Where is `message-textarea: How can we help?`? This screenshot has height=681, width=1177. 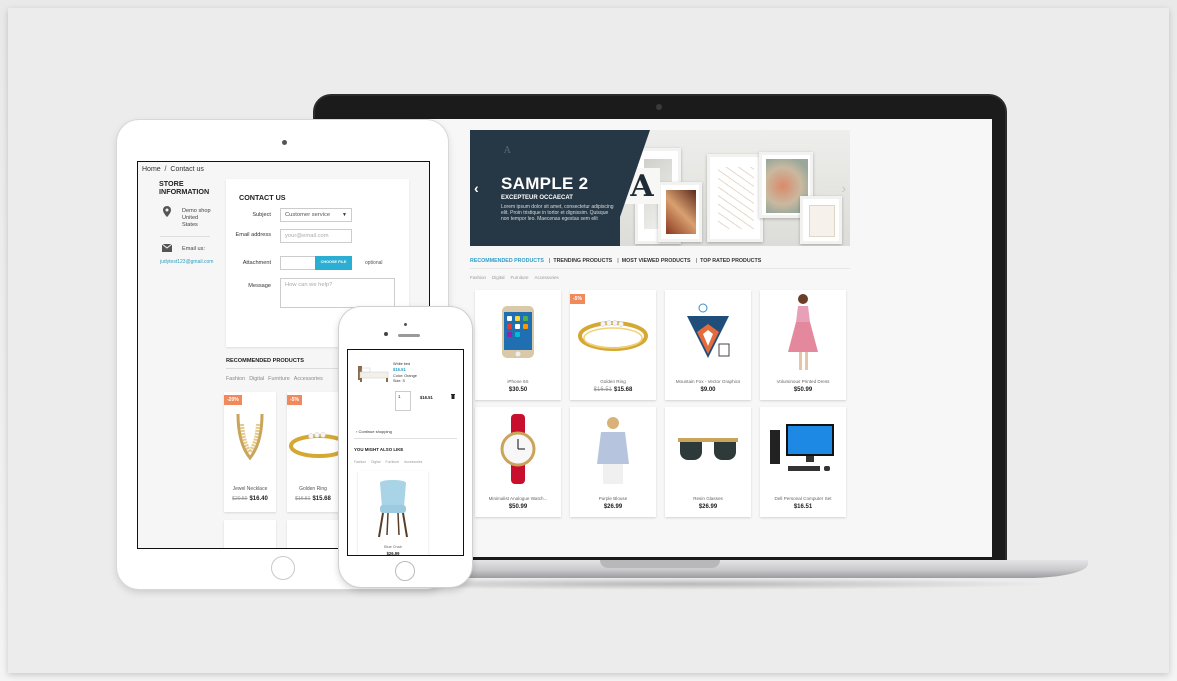
message-textarea: How can we help? is located at coordinates (337, 293).